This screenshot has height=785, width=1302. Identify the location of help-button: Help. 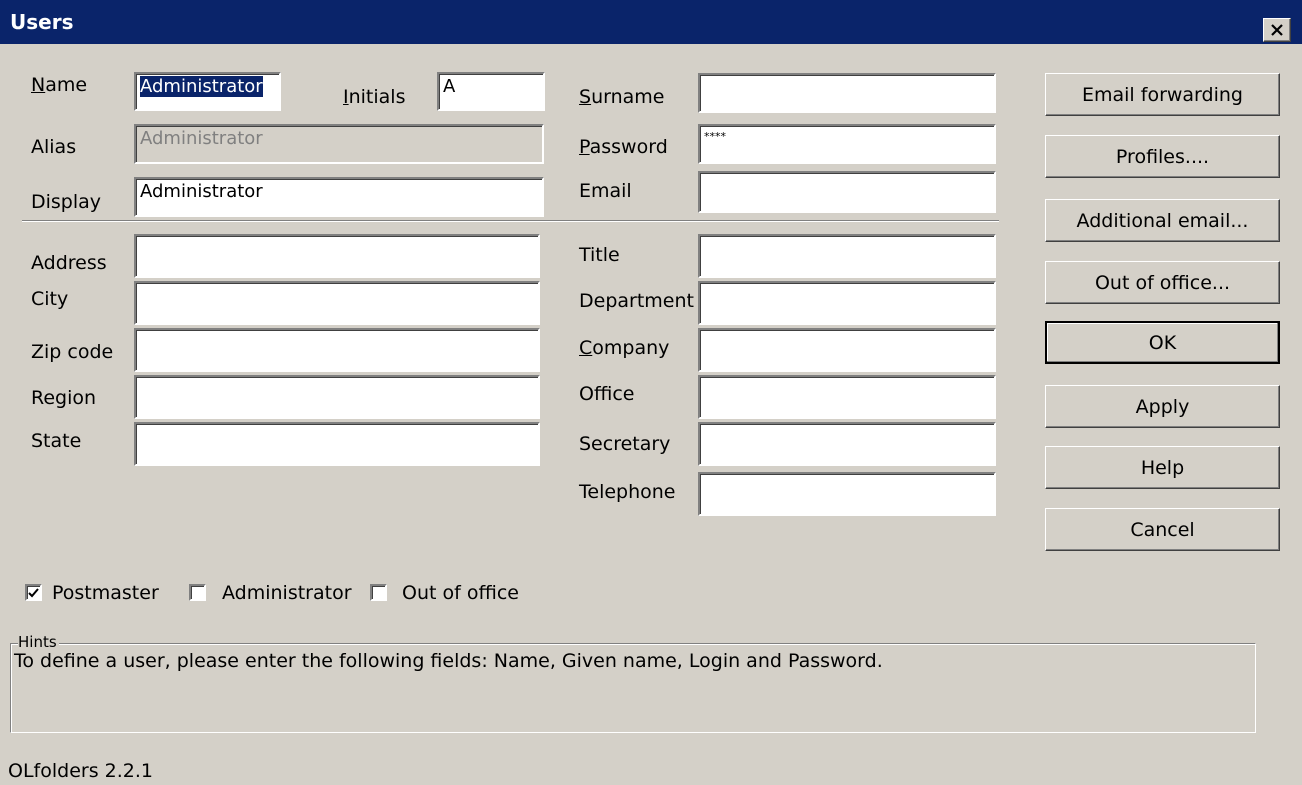
(1162, 467).